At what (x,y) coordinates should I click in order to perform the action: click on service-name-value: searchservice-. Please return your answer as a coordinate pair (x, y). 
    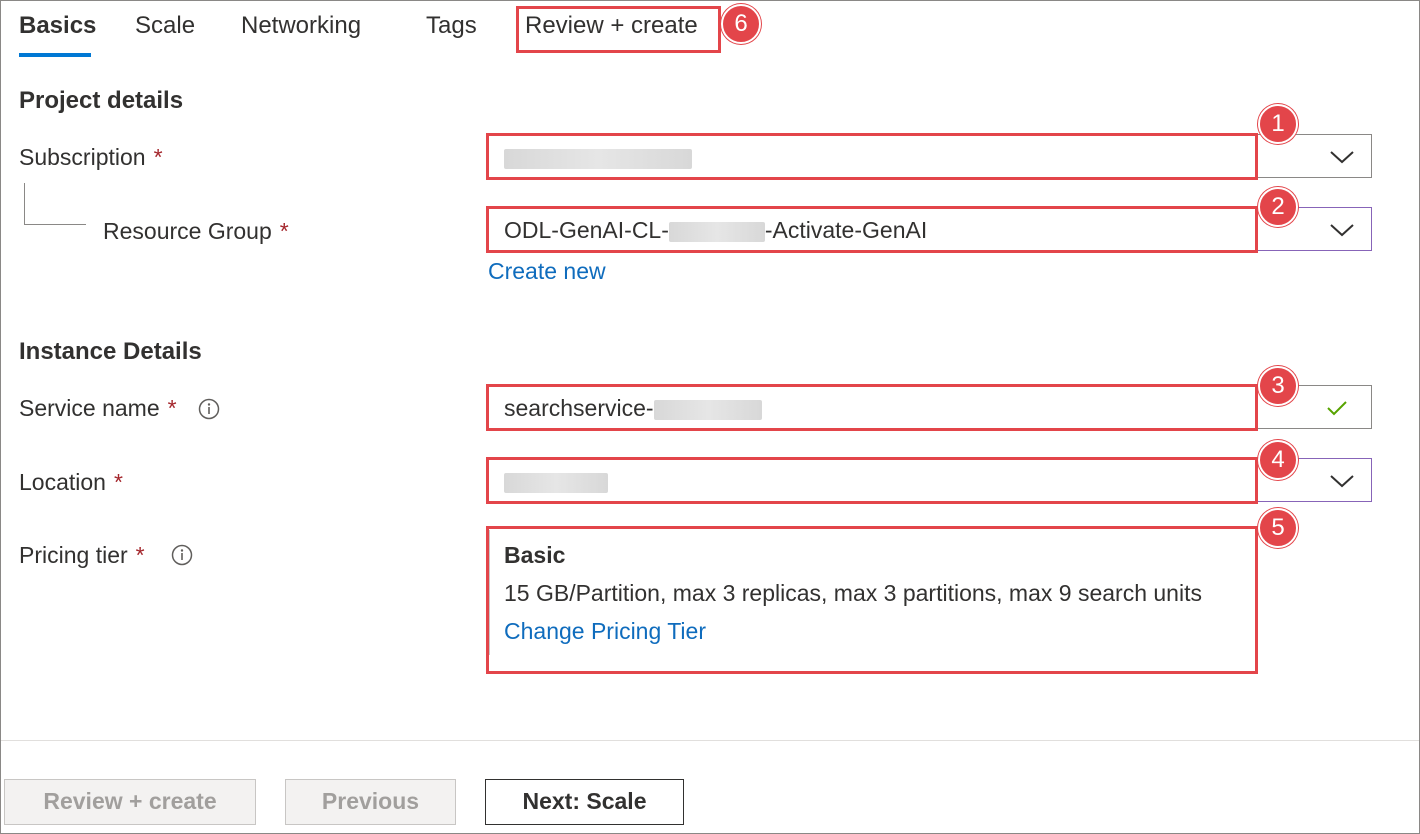
    Looking at the image, I should click on (633, 408).